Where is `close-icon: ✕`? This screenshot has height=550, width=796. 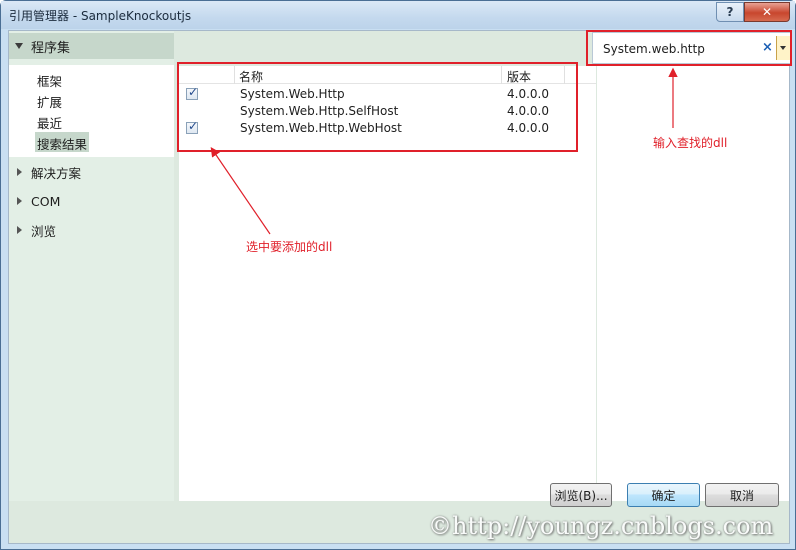 close-icon: ✕ is located at coordinates (767, 12).